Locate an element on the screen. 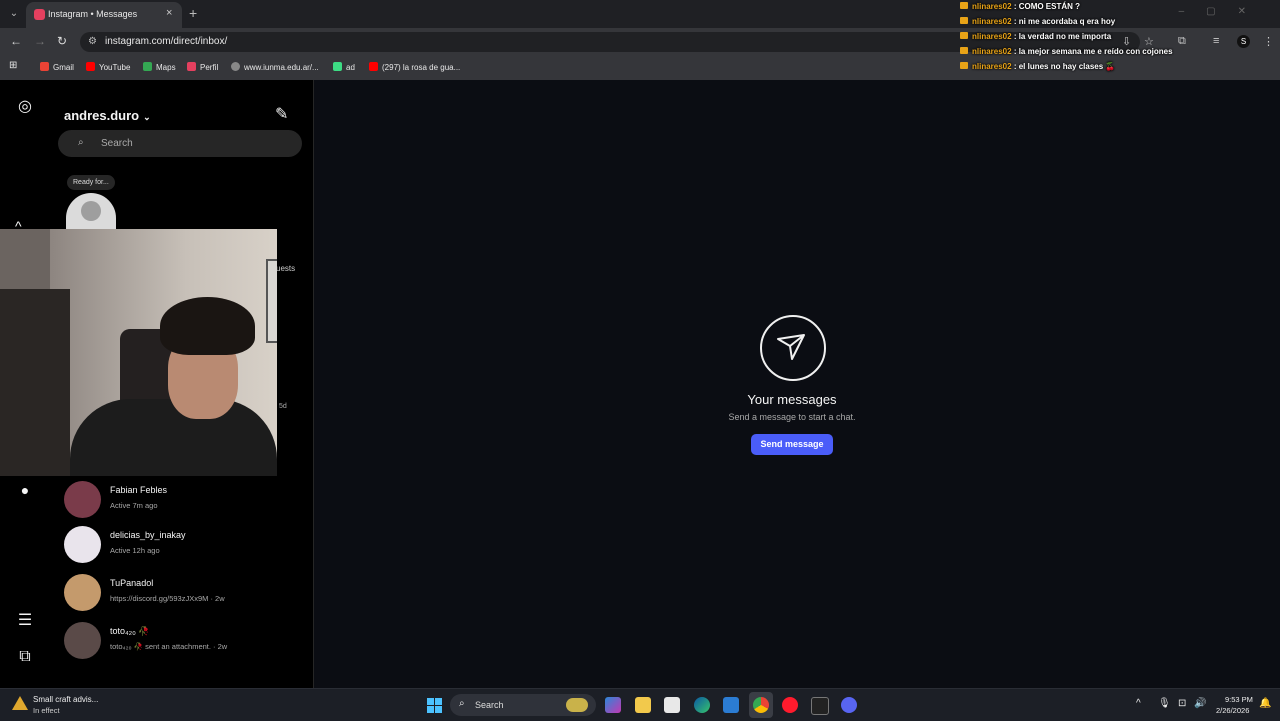  stream-chat-overlay: nlinares02 : COMO ESTÁN ? nlinares02 is located at coordinates (1120, 39).